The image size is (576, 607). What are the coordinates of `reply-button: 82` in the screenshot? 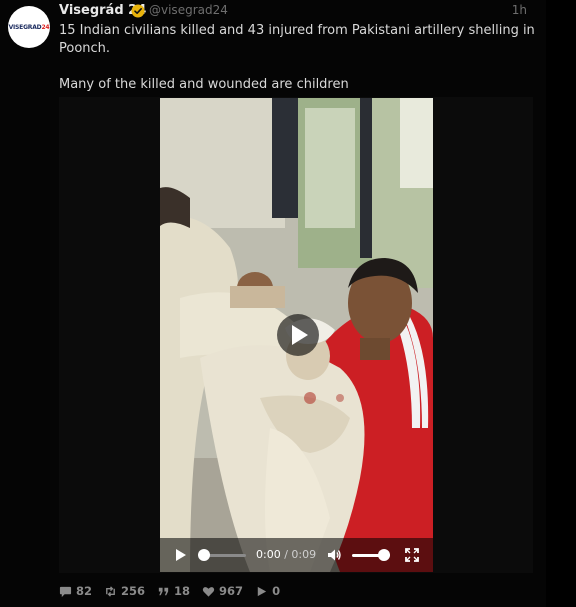 It's located at (75, 591).